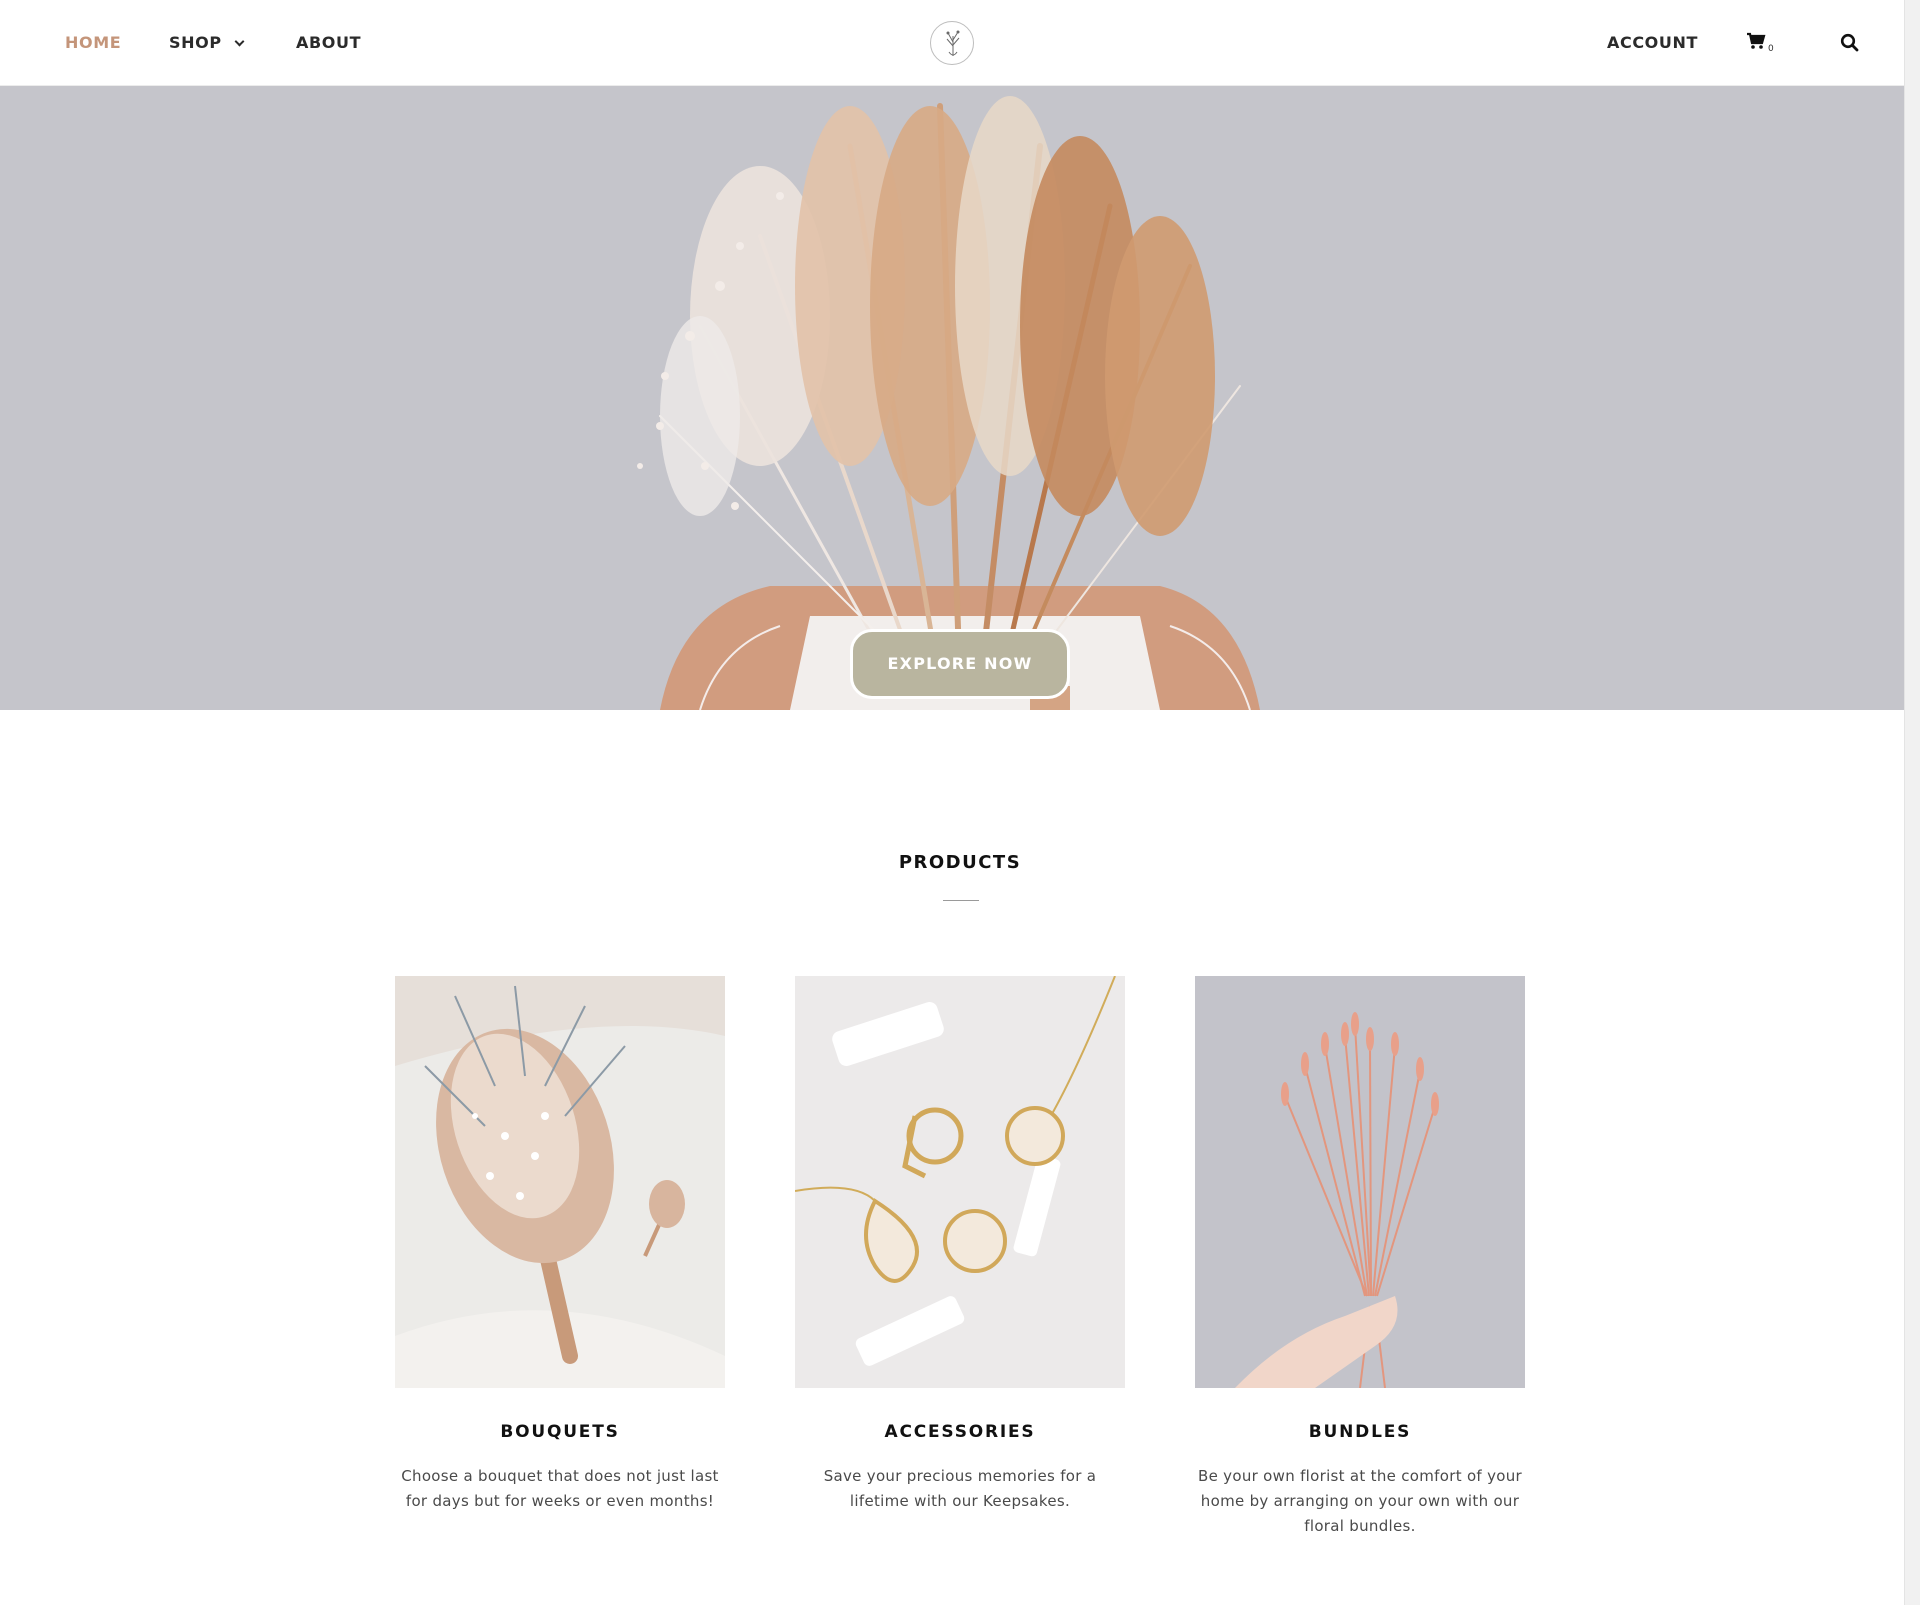 The width and height of the screenshot is (1920, 1605). What do you see at coordinates (1756, 40) in the screenshot?
I see `cart-icon` at bounding box center [1756, 40].